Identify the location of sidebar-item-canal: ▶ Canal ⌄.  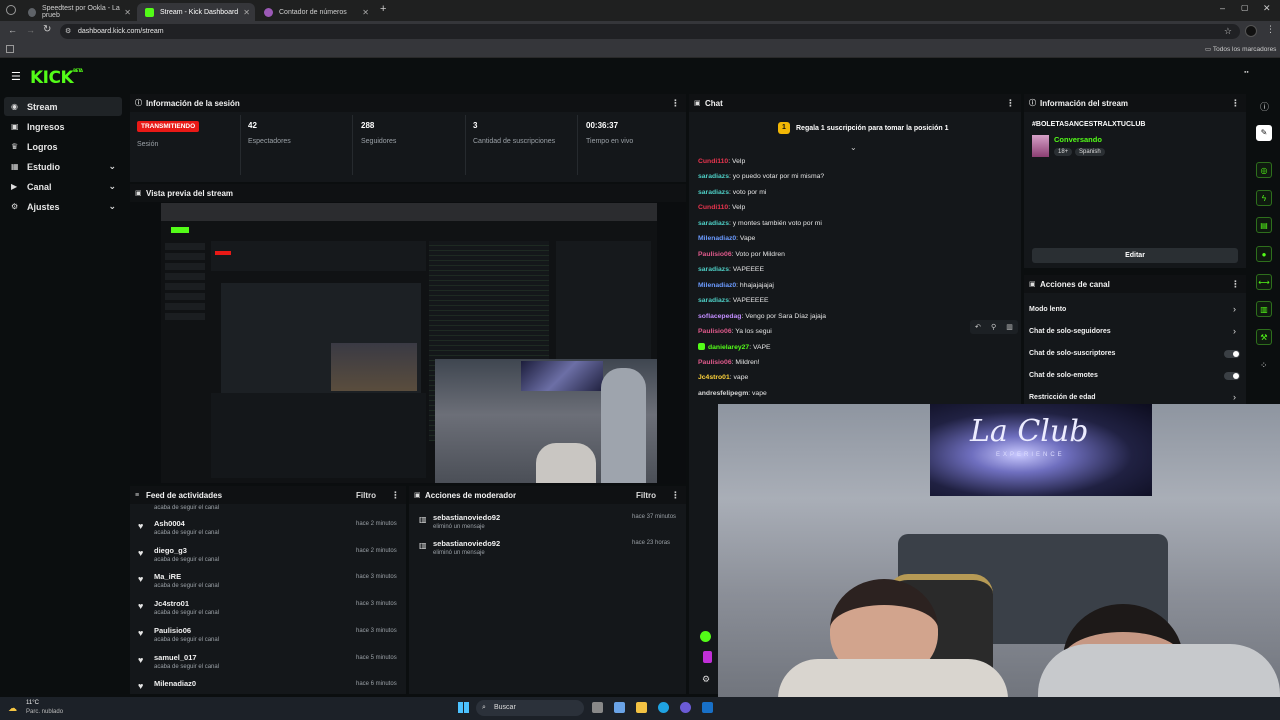
(63, 186).